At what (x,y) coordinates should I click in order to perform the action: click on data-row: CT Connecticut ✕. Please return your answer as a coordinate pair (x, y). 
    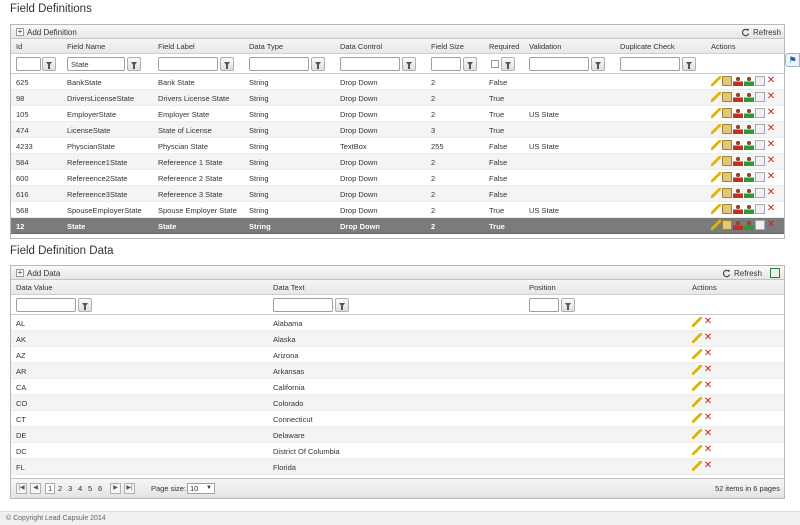
    Looking at the image, I should click on (397, 419).